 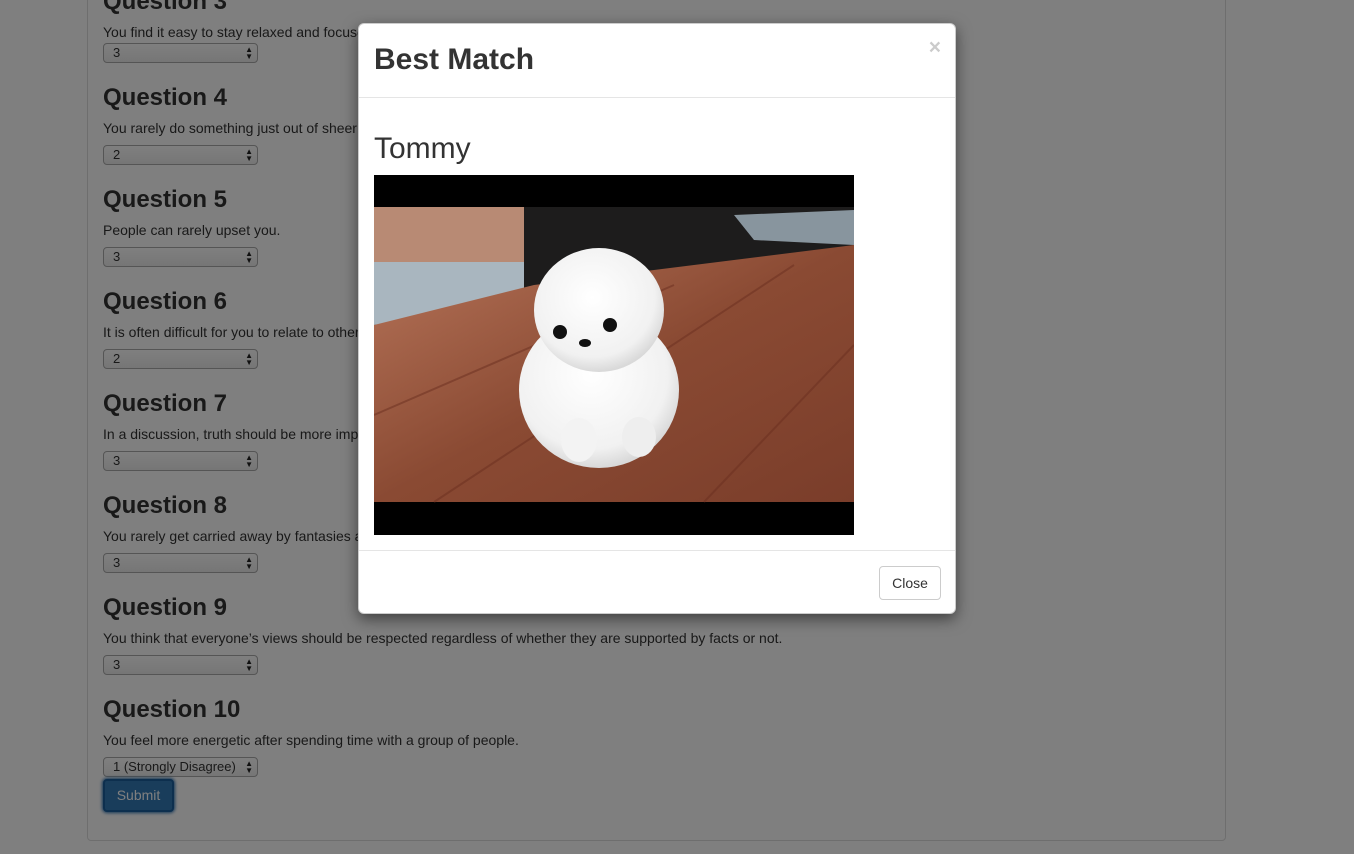 What do you see at coordinates (935, 48) in the screenshot?
I see `close-icon: ×` at bounding box center [935, 48].